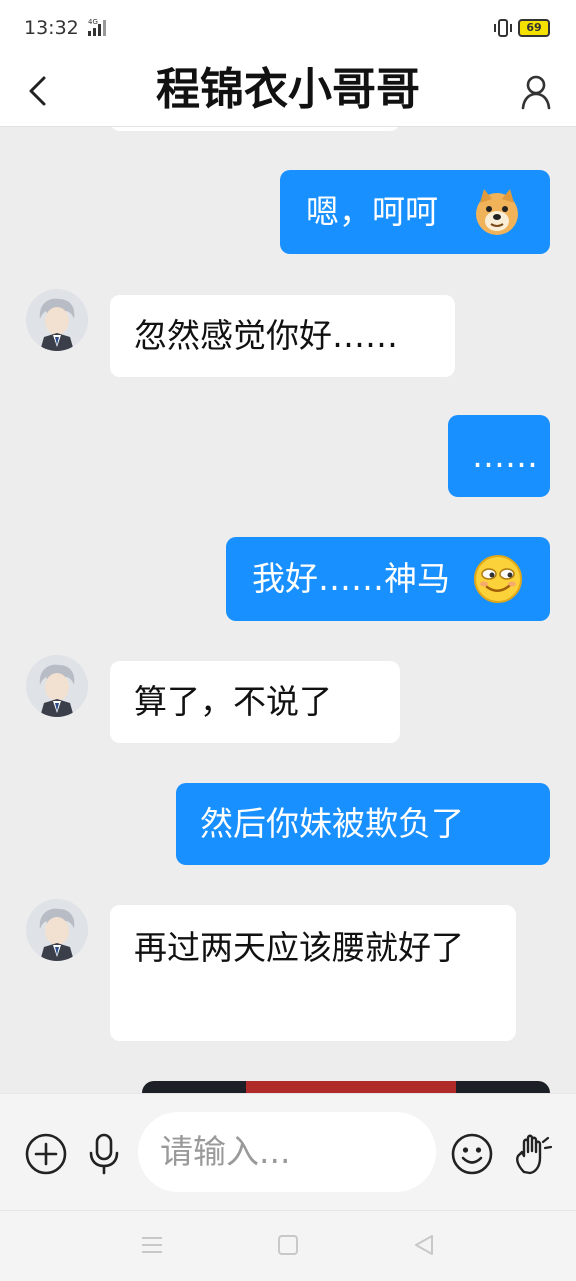 The width and height of the screenshot is (576, 1281). I want to click on battery-indicator: 69, so click(534, 28).